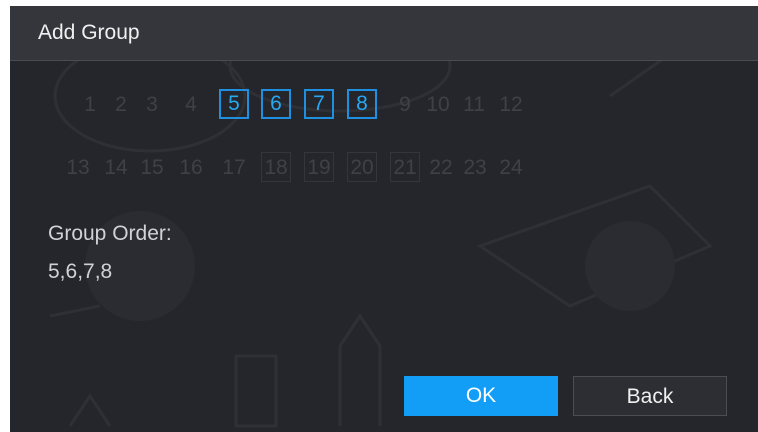  I want to click on channel-5-button: 5, so click(234, 104).